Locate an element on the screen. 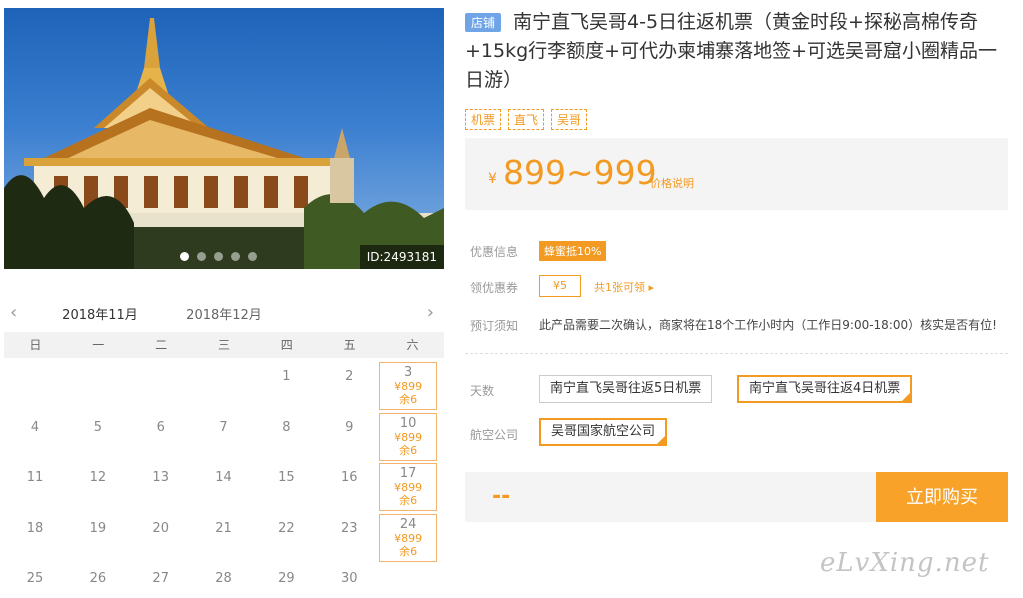  discount-label: 优惠信息 is located at coordinates (494, 252).